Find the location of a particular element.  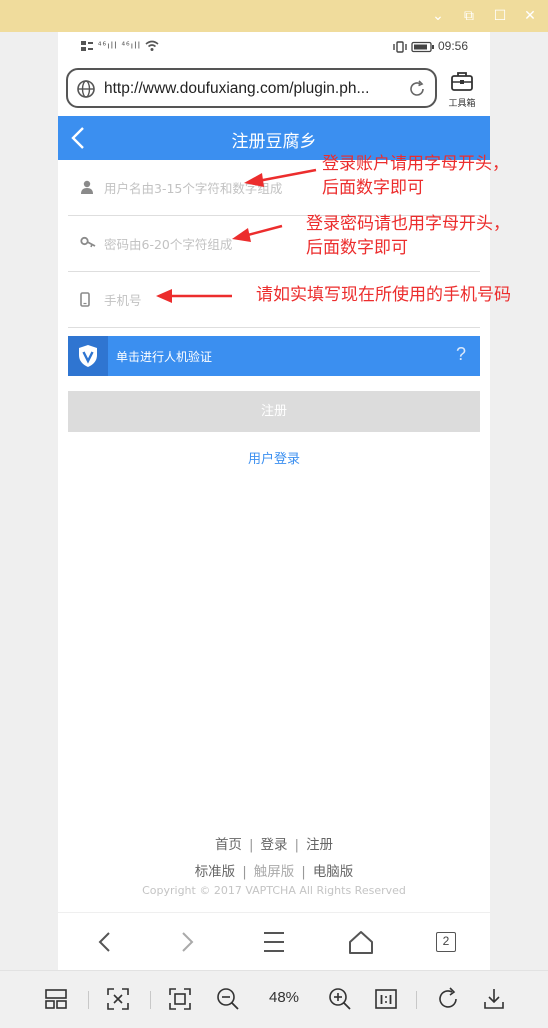

arrow-phone is located at coordinates (194, 296).